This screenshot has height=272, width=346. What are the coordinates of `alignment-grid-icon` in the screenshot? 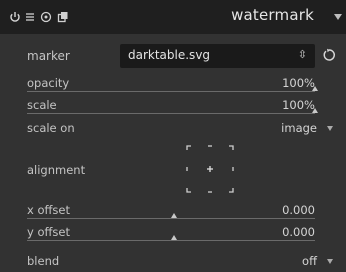 It's located at (210, 169).